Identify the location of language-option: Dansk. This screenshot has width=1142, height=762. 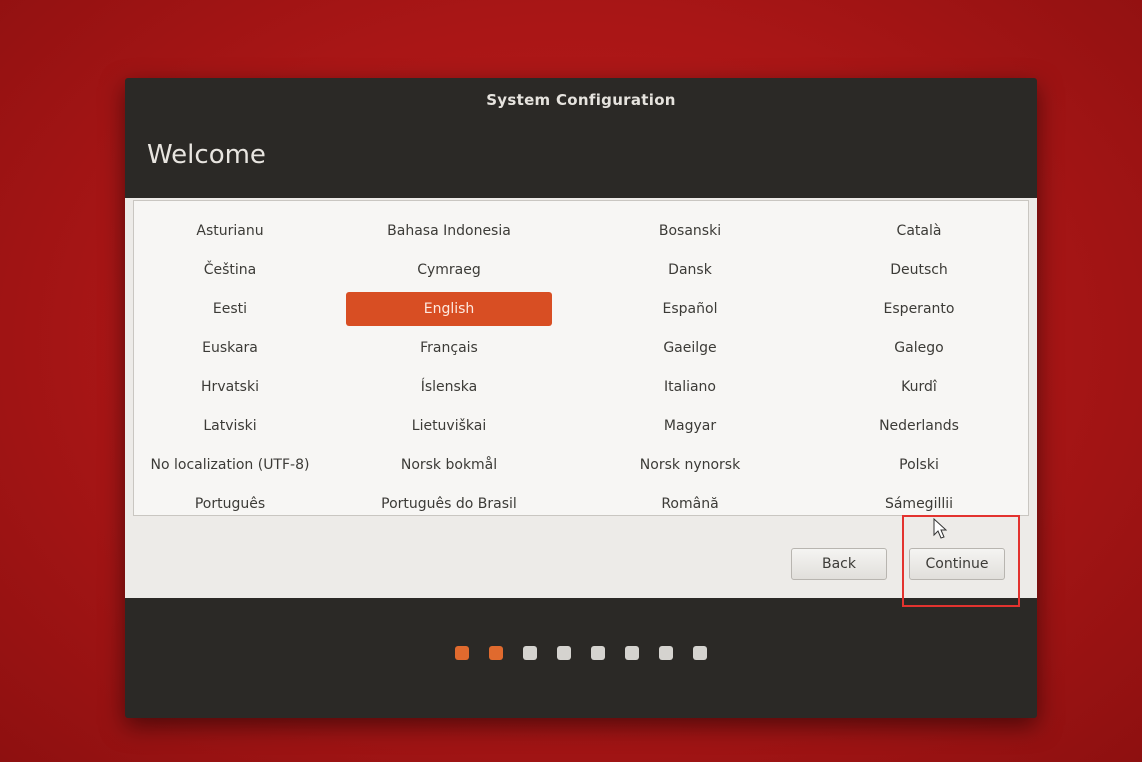
(690, 269).